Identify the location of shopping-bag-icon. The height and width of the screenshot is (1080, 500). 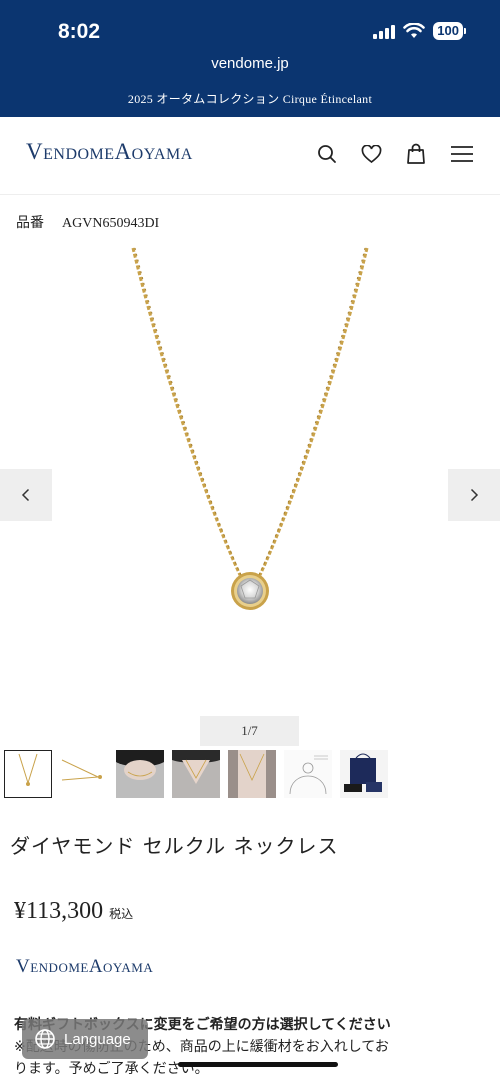
(416, 154).